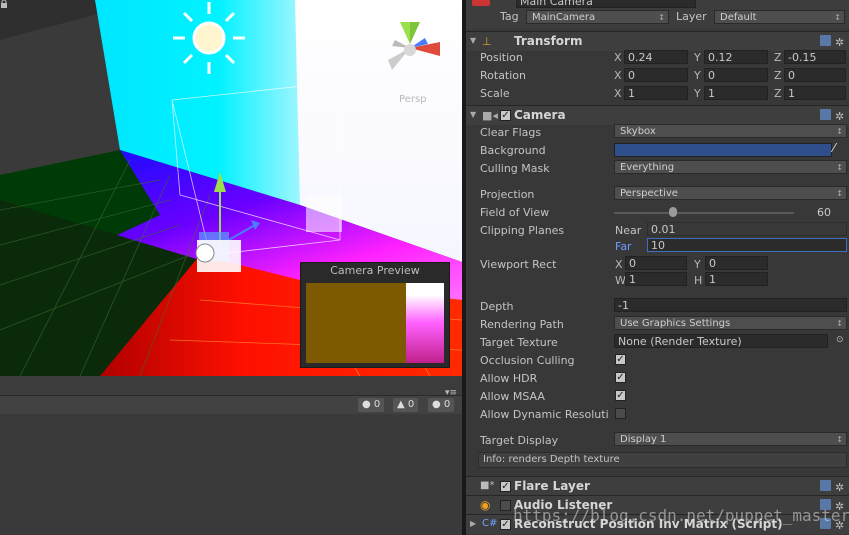 The width and height of the screenshot is (849, 535). Describe the element at coordinates (401, 404) in the screenshot. I see `warning-icon: ▲` at that location.